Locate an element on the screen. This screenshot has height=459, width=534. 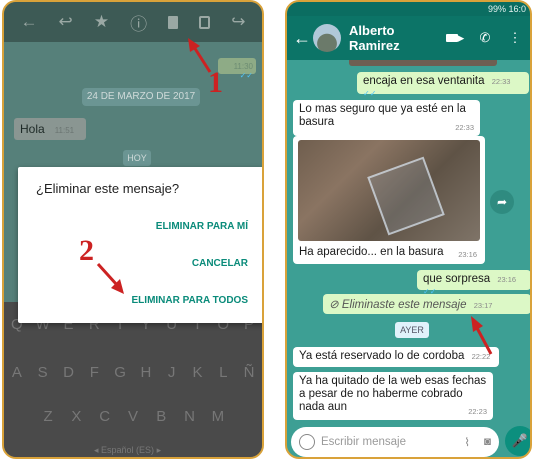
annotation-arrow is located at coordinates (482, 335).